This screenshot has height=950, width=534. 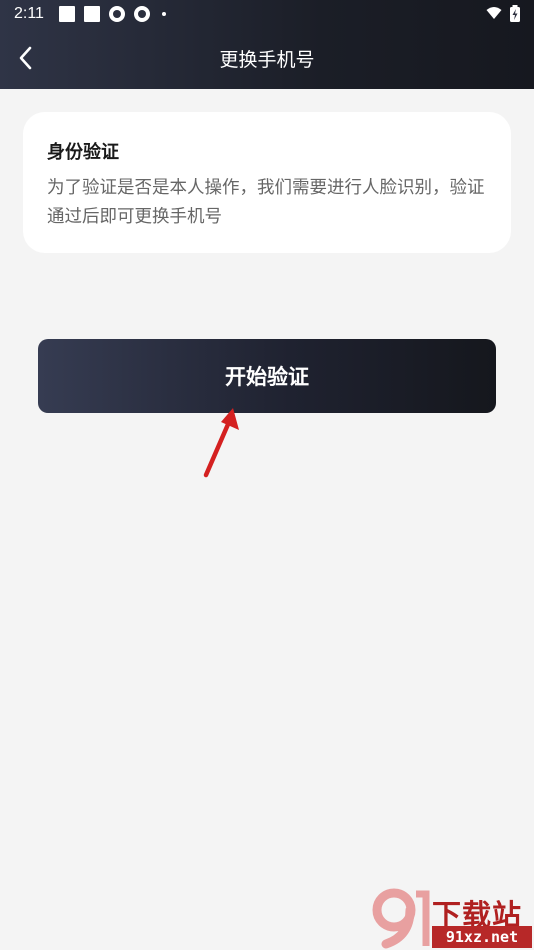 What do you see at coordinates (452, 919) in the screenshot?
I see `site-watermark: 下载站 91xz.net` at bounding box center [452, 919].